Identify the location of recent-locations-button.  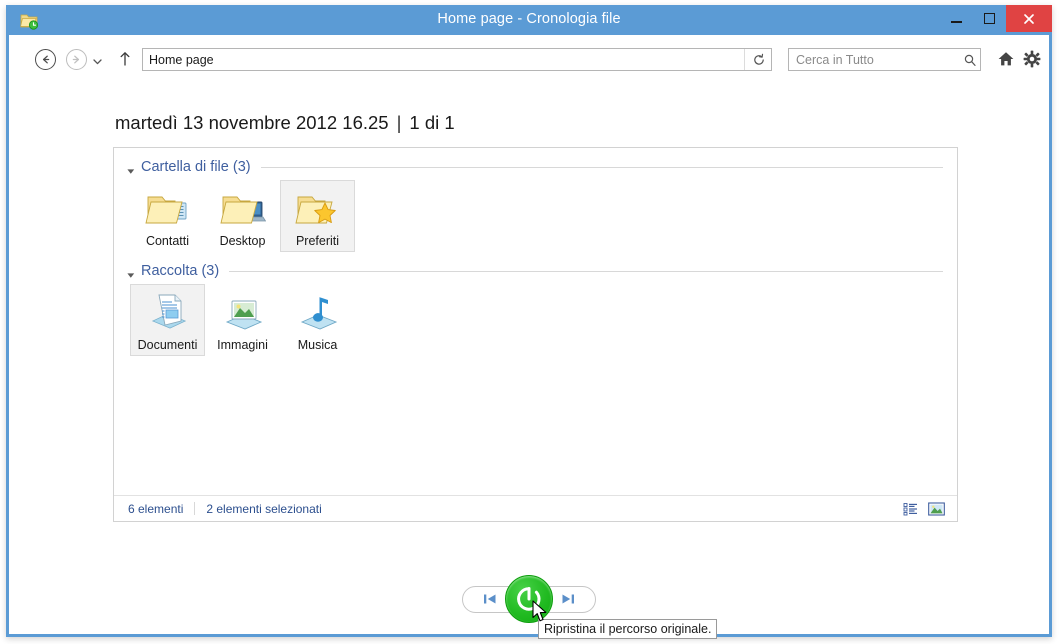
(97, 59).